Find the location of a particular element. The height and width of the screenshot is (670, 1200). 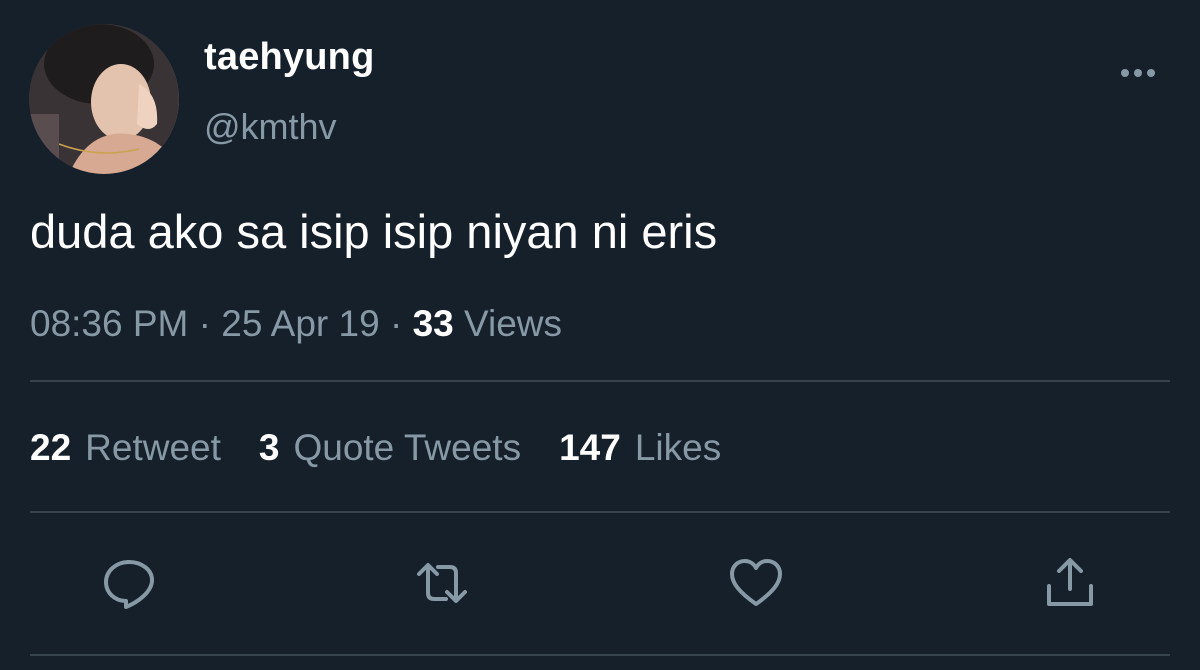

likes-label: Likes is located at coordinates (678, 447).